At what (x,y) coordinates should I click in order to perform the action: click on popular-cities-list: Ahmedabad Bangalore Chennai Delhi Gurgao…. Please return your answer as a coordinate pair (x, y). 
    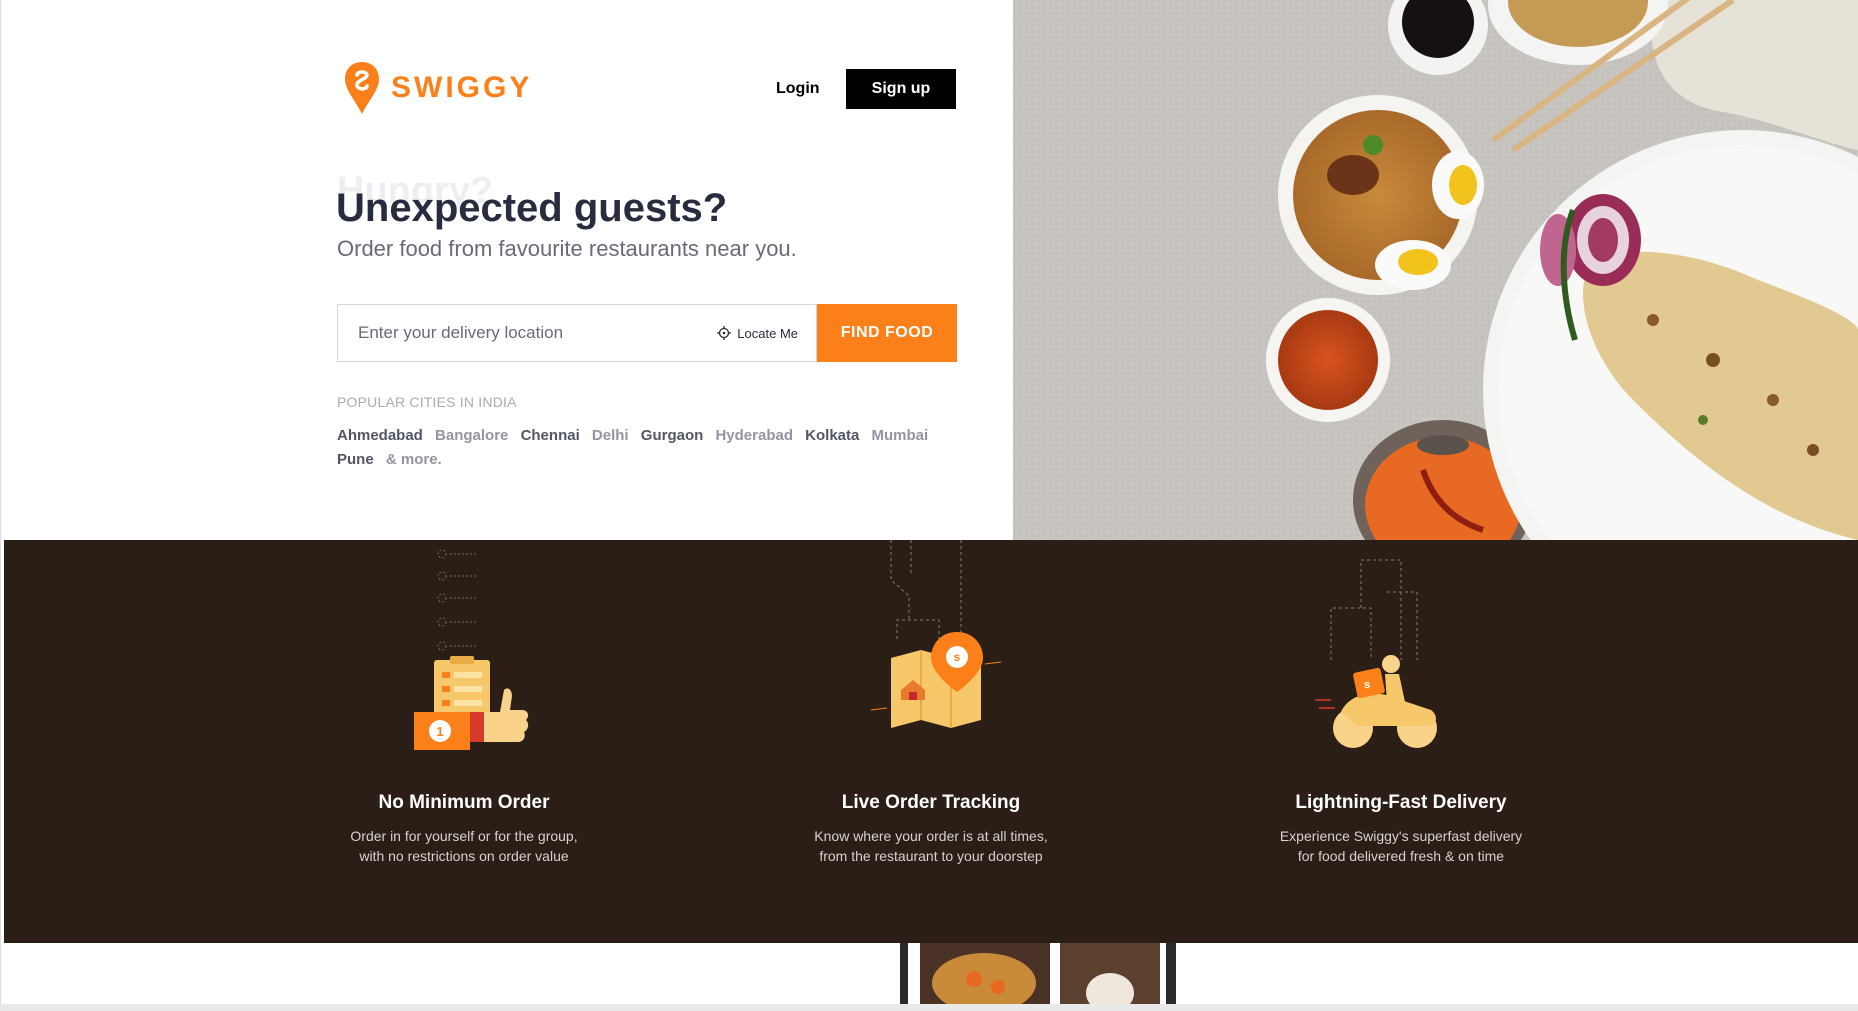
    Looking at the image, I should click on (637, 448).